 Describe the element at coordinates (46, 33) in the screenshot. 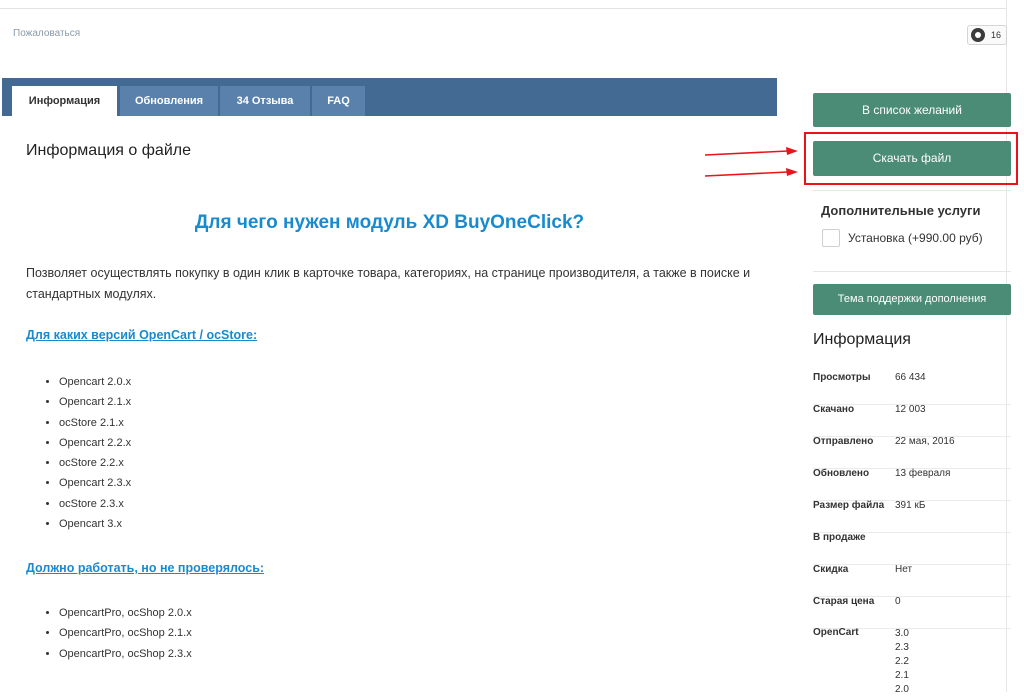

I see `report-link: Пожаловаться` at that location.